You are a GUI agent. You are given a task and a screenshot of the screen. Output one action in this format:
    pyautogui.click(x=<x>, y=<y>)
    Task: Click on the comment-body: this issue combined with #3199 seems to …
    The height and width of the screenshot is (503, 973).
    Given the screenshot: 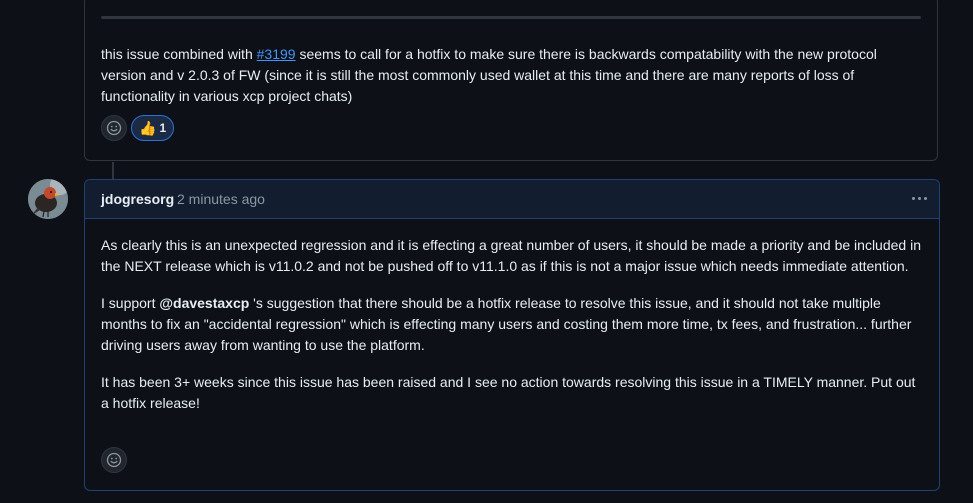 What is the action you would take?
    pyautogui.click(x=513, y=75)
    